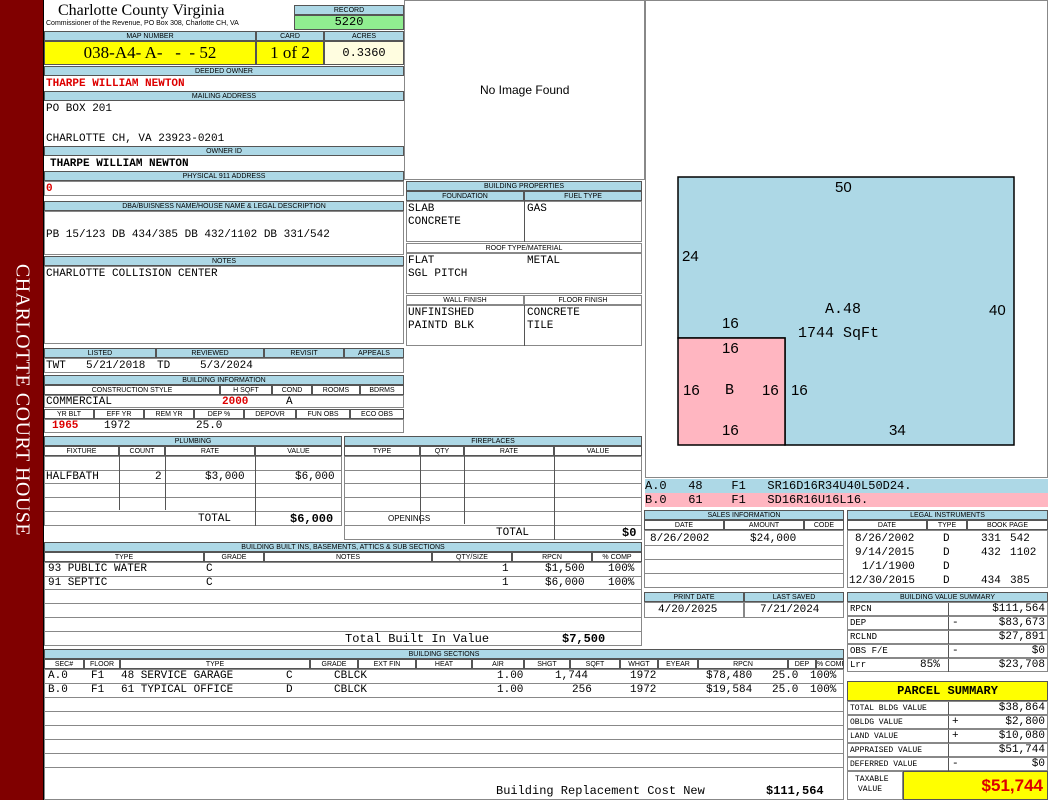 The image size is (1050, 800). Describe the element at coordinates (690, 256) in the screenshot. I see `dim-left: 24` at that location.